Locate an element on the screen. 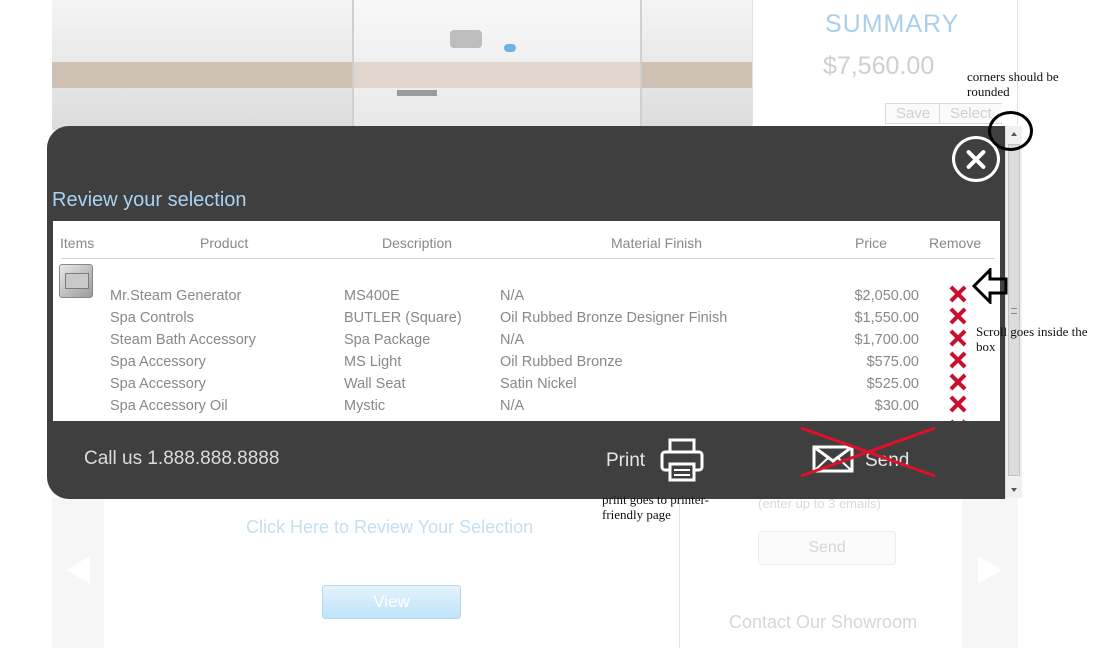 The image size is (1108, 648). table-row: Mr.Steam Generator MS400E N/A $2,050.00 is located at coordinates (526, 299).